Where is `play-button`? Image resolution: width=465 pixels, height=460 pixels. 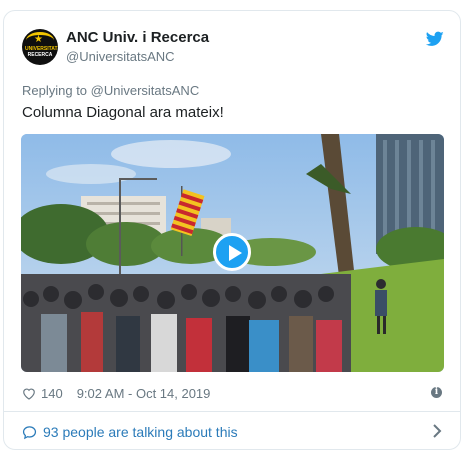
play-button is located at coordinates (232, 252).